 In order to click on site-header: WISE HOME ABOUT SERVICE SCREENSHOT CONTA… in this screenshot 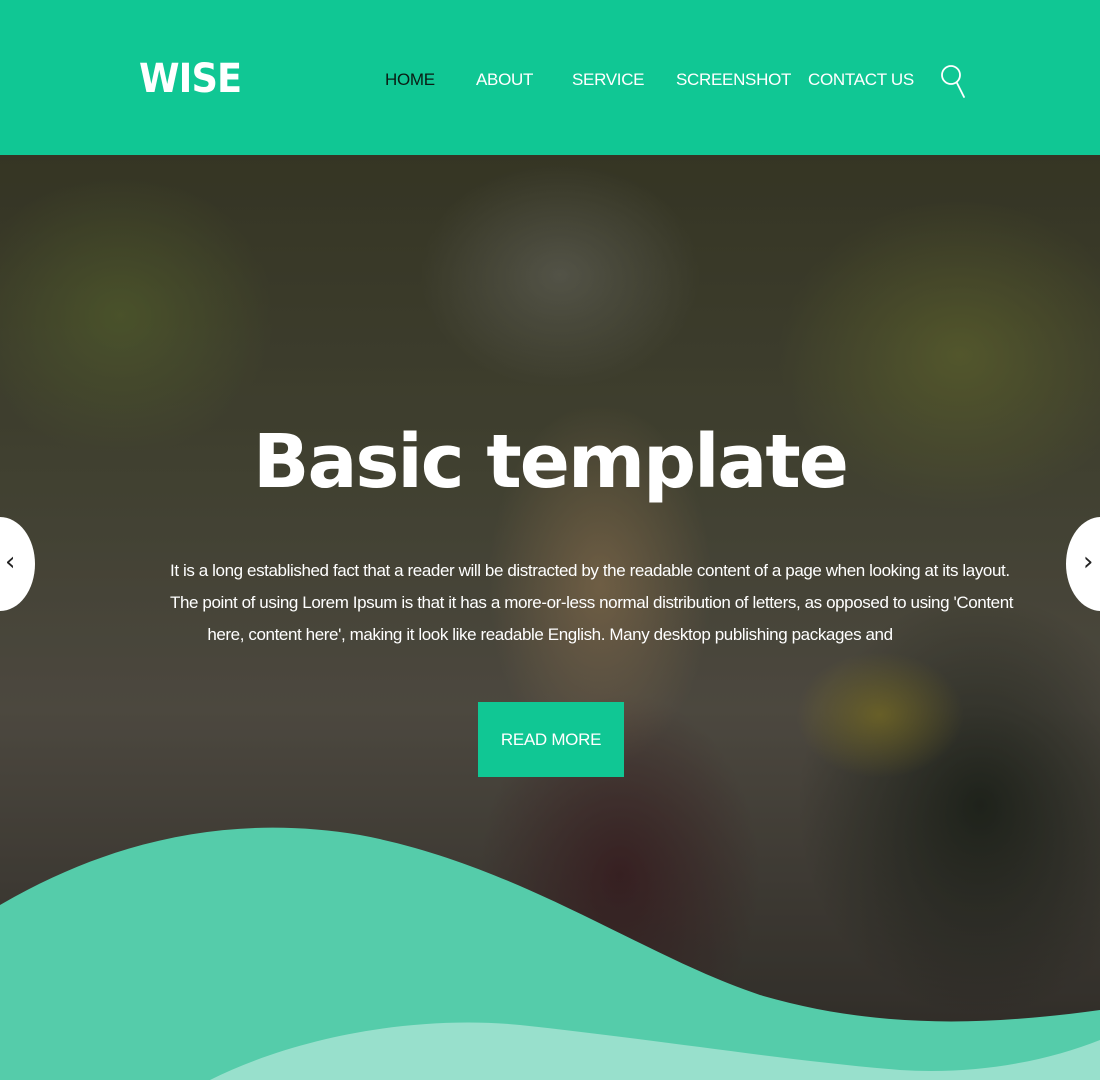, I will do `click(550, 77)`.